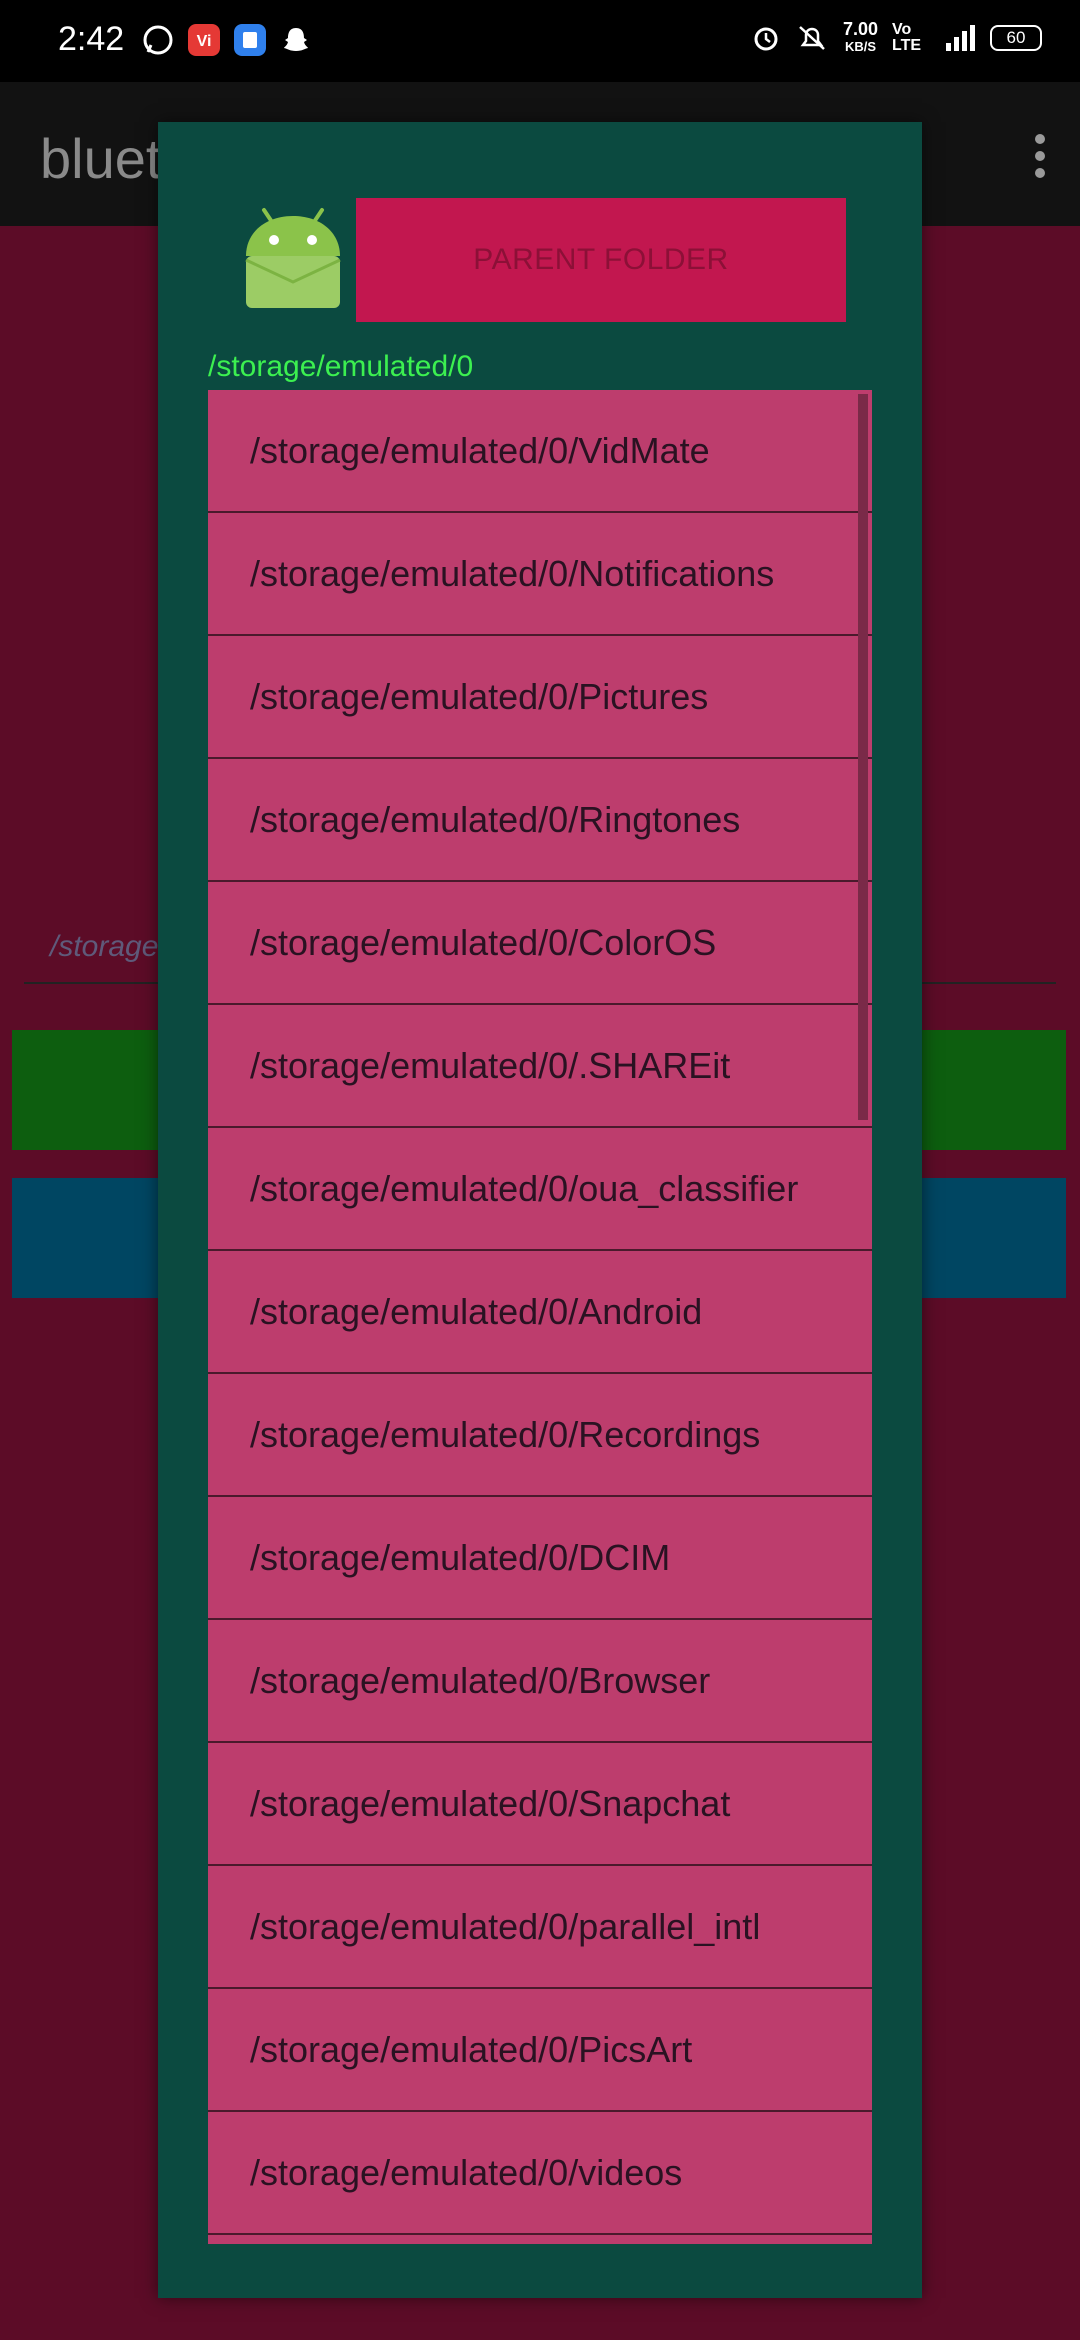 This screenshot has width=1080, height=2340. I want to click on list-item: /storage/emulated/0/DCIM, so click(540, 1558).